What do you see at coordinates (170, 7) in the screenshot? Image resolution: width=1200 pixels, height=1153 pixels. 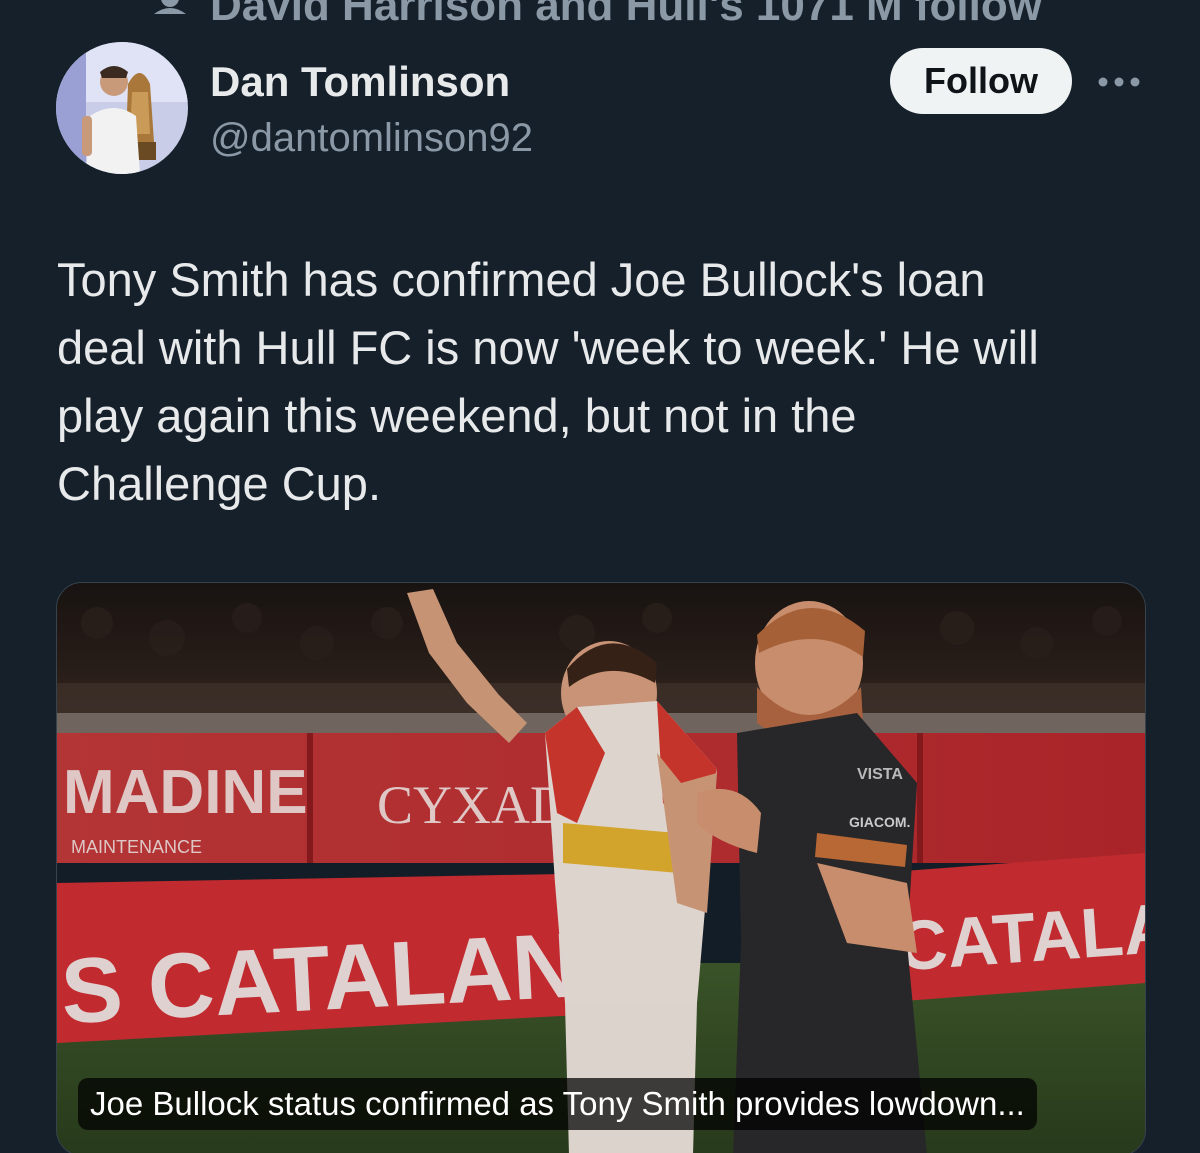 I see `person-icon` at bounding box center [170, 7].